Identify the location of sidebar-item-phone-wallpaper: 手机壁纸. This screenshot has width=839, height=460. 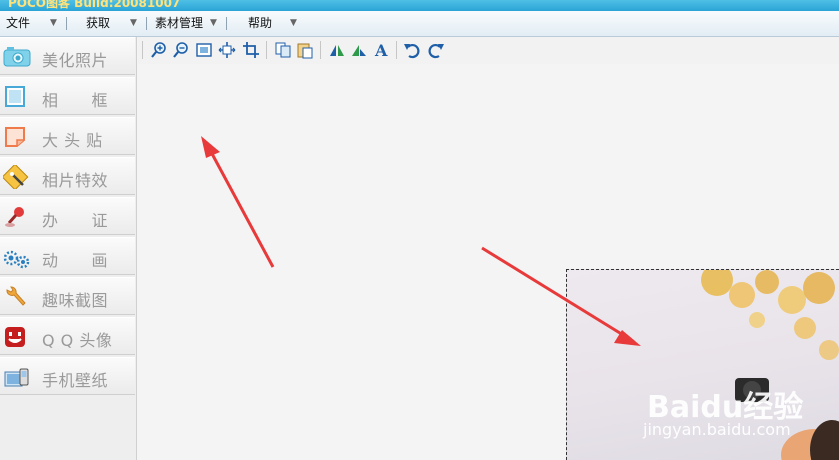
(67, 376).